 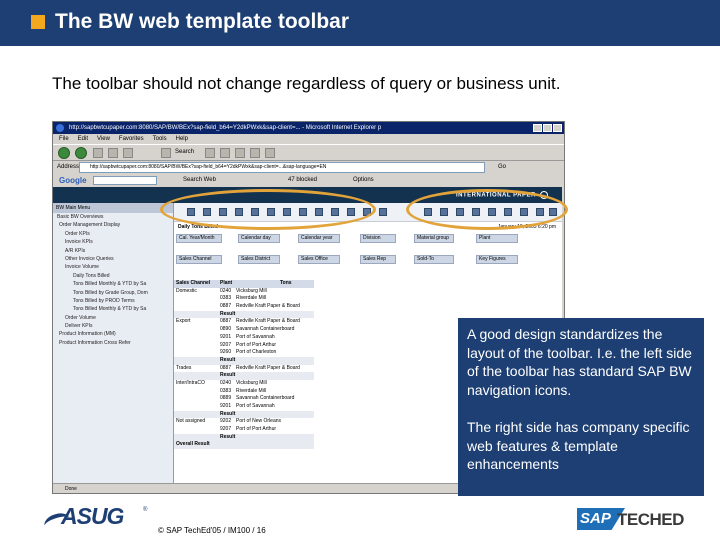 I want to click on maximize-icon, so click(x=547, y=128).